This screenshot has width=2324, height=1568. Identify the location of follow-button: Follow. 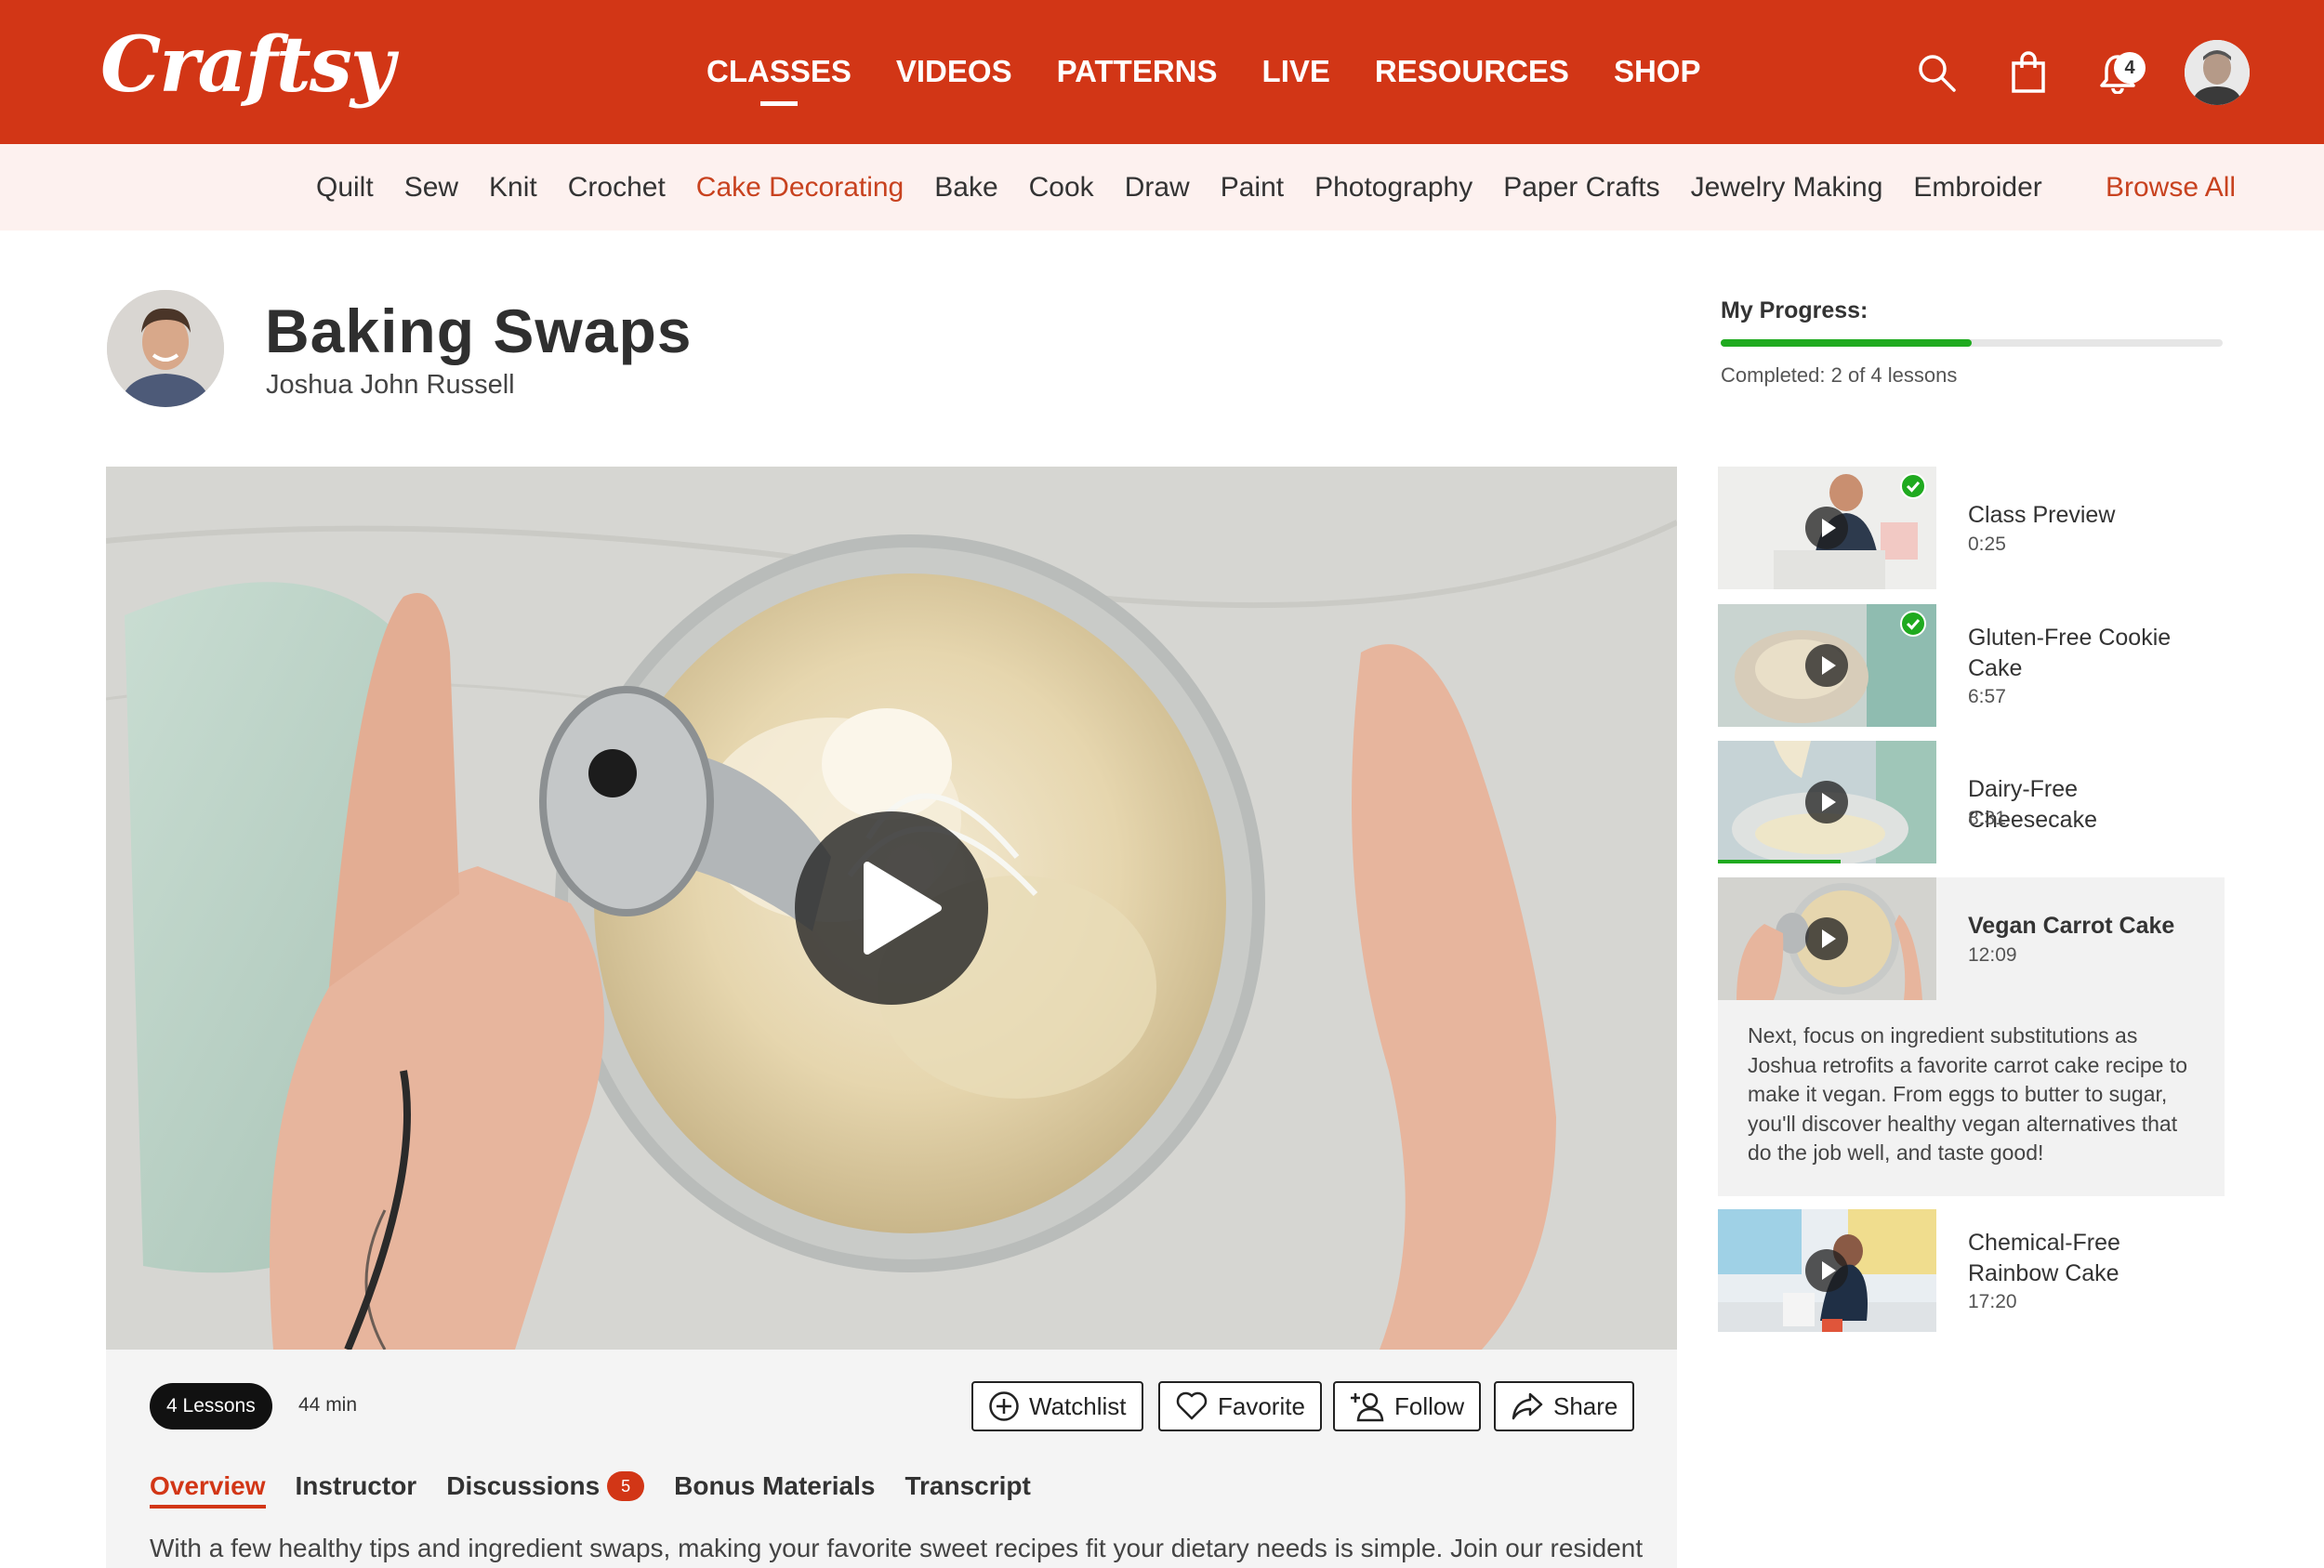
(1407, 1406).